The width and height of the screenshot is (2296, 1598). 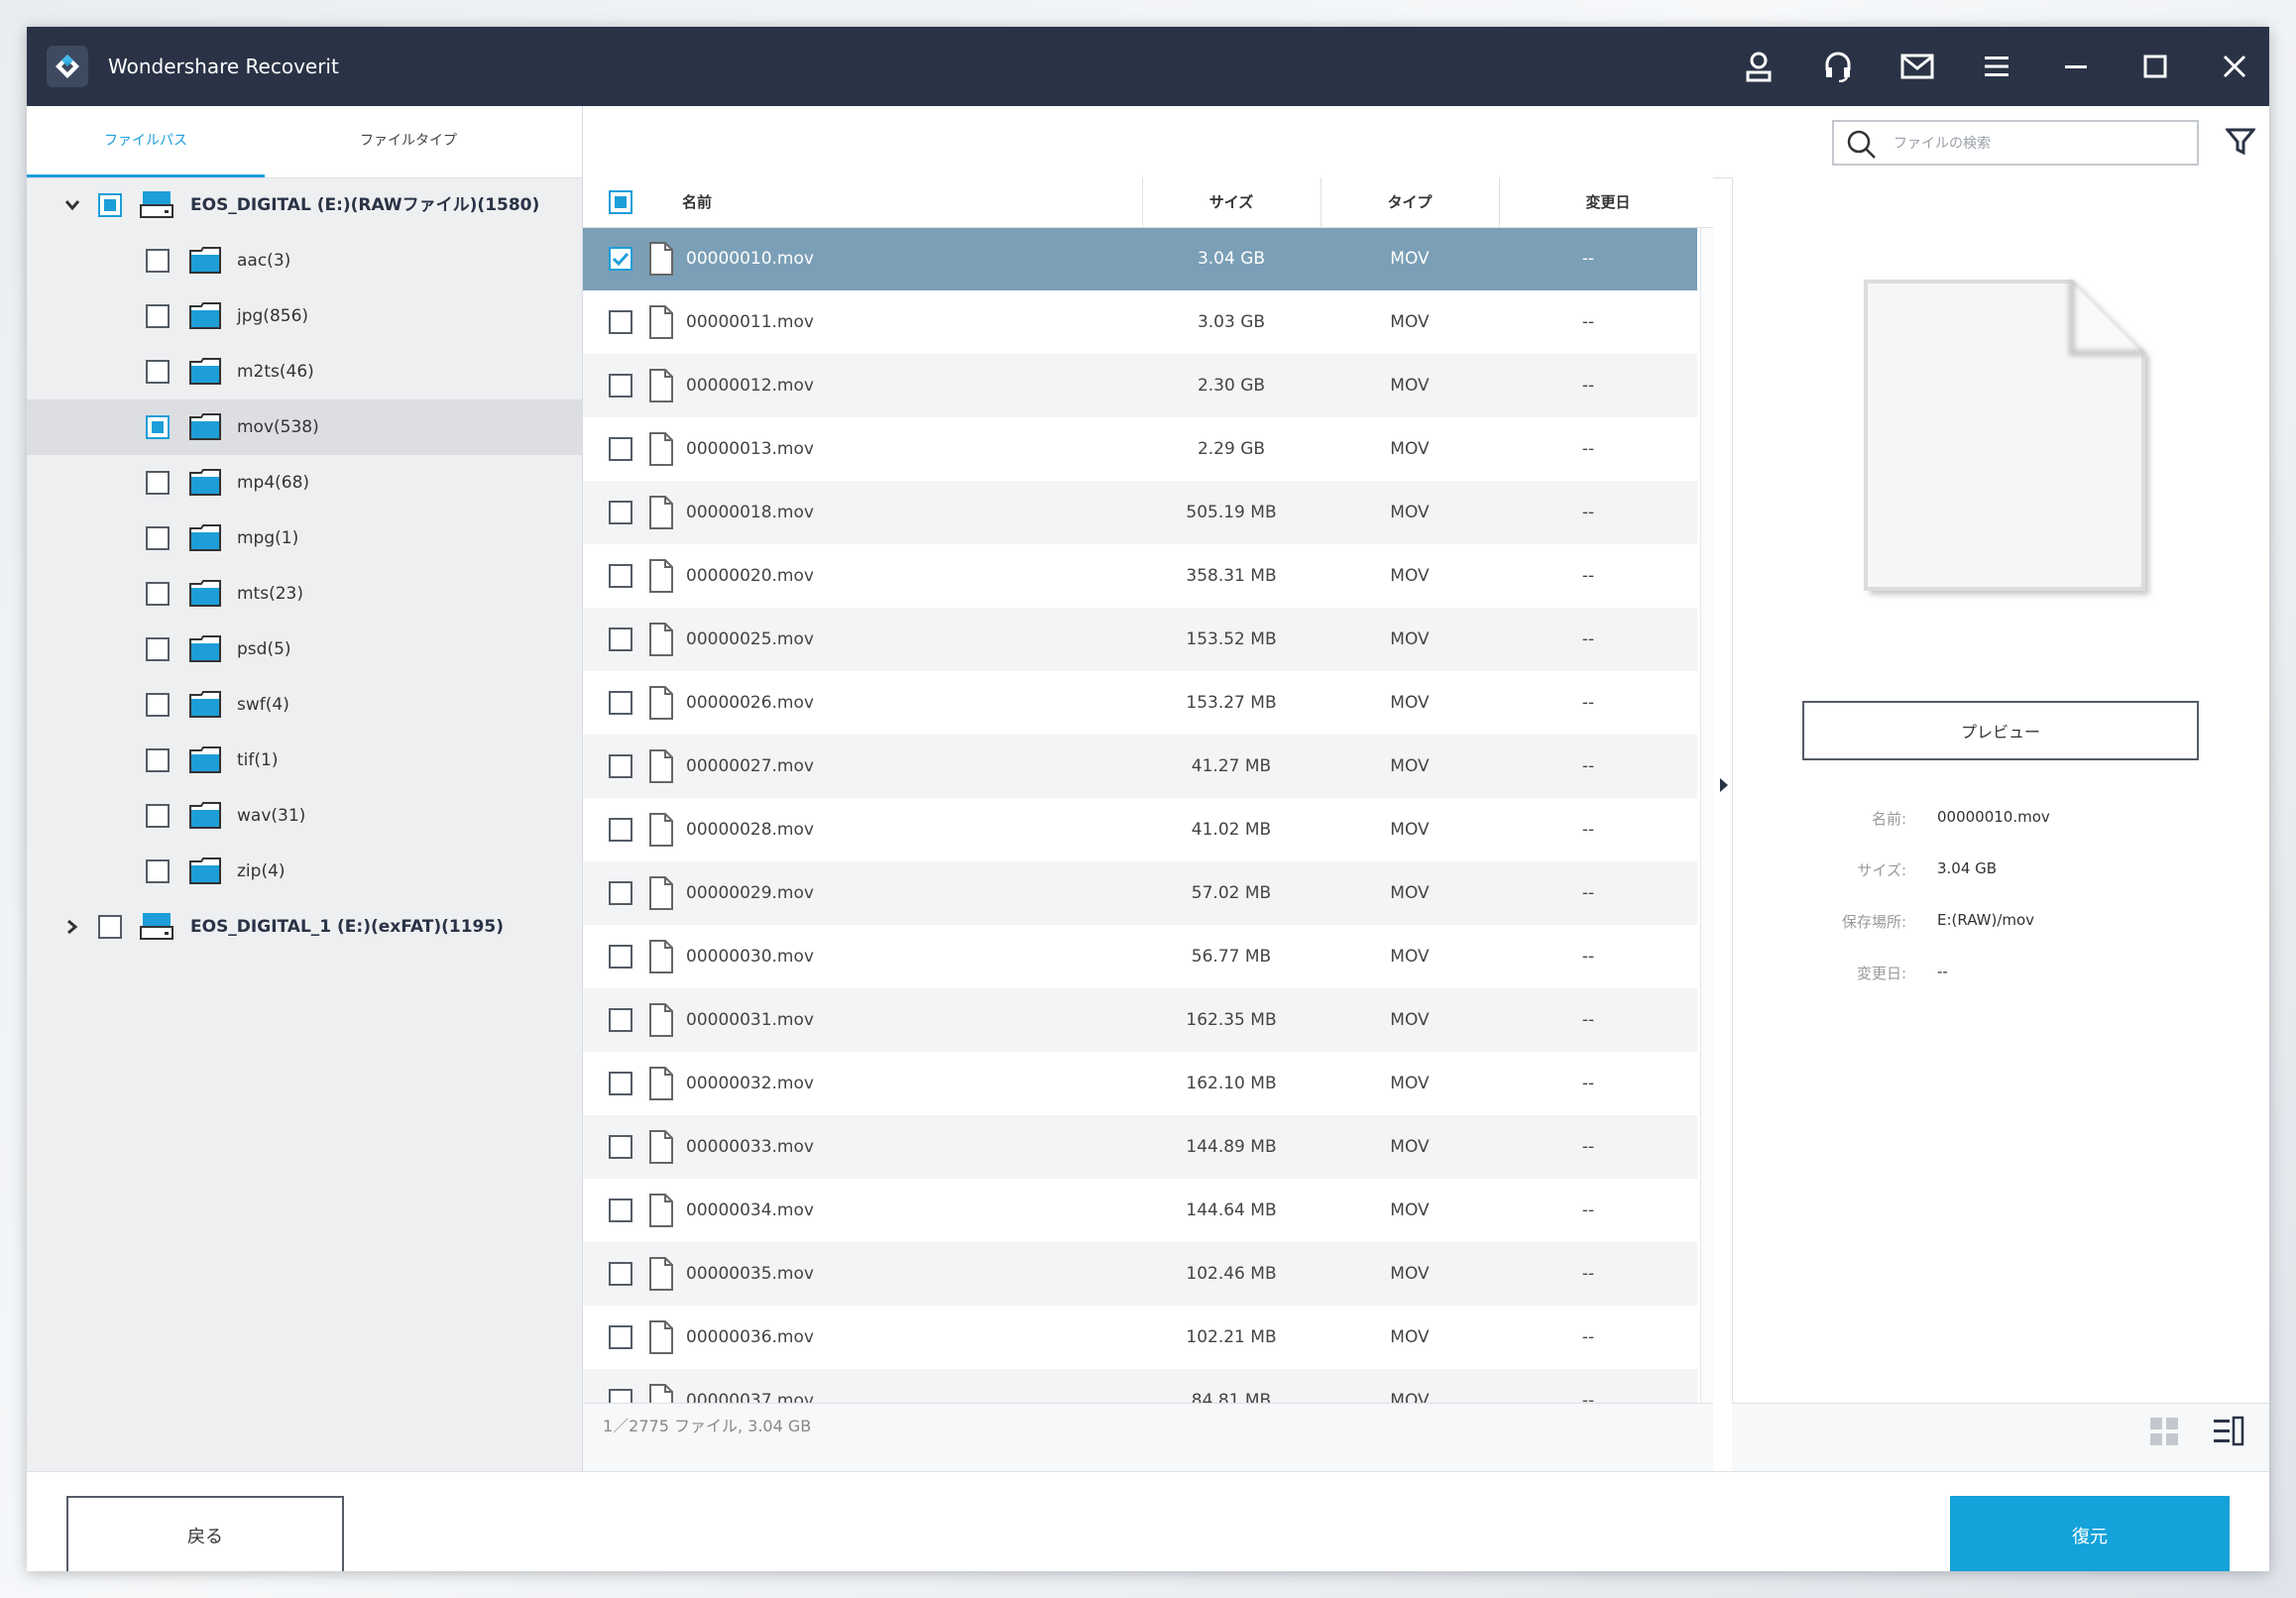 What do you see at coordinates (1140, 703) in the screenshot?
I see `file-row: 00000026.mov 153.27 MB MOV --` at bounding box center [1140, 703].